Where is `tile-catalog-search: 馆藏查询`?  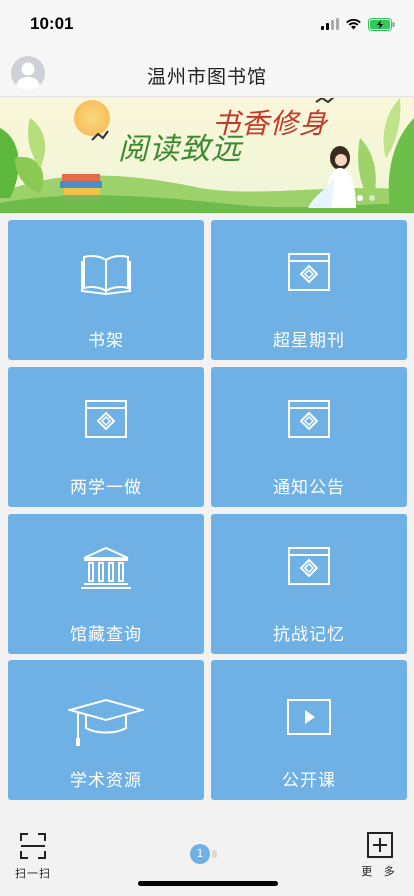 tile-catalog-search: 馆藏查询 is located at coordinates (106, 584).